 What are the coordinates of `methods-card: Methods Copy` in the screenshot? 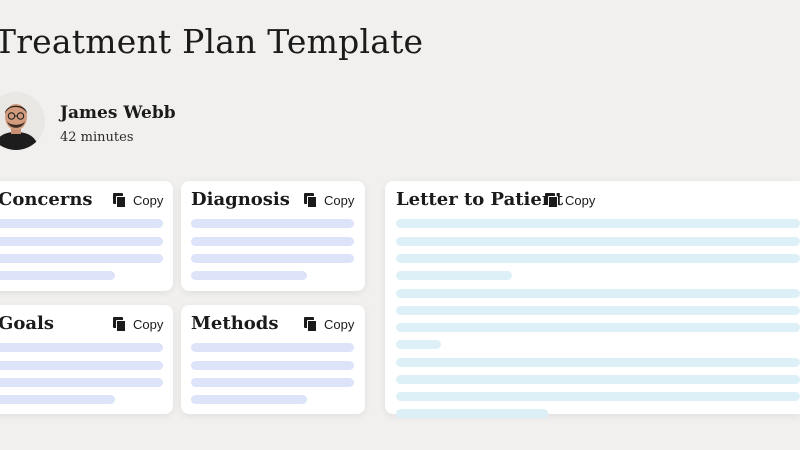 It's located at (273, 359).